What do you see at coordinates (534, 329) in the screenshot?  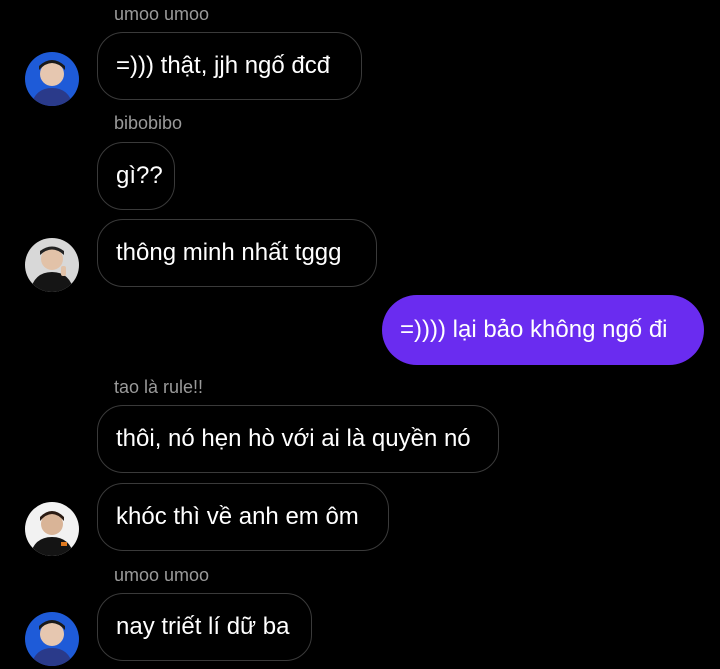 I see `message-text: =)))) lại bảo không ngố đi` at bounding box center [534, 329].